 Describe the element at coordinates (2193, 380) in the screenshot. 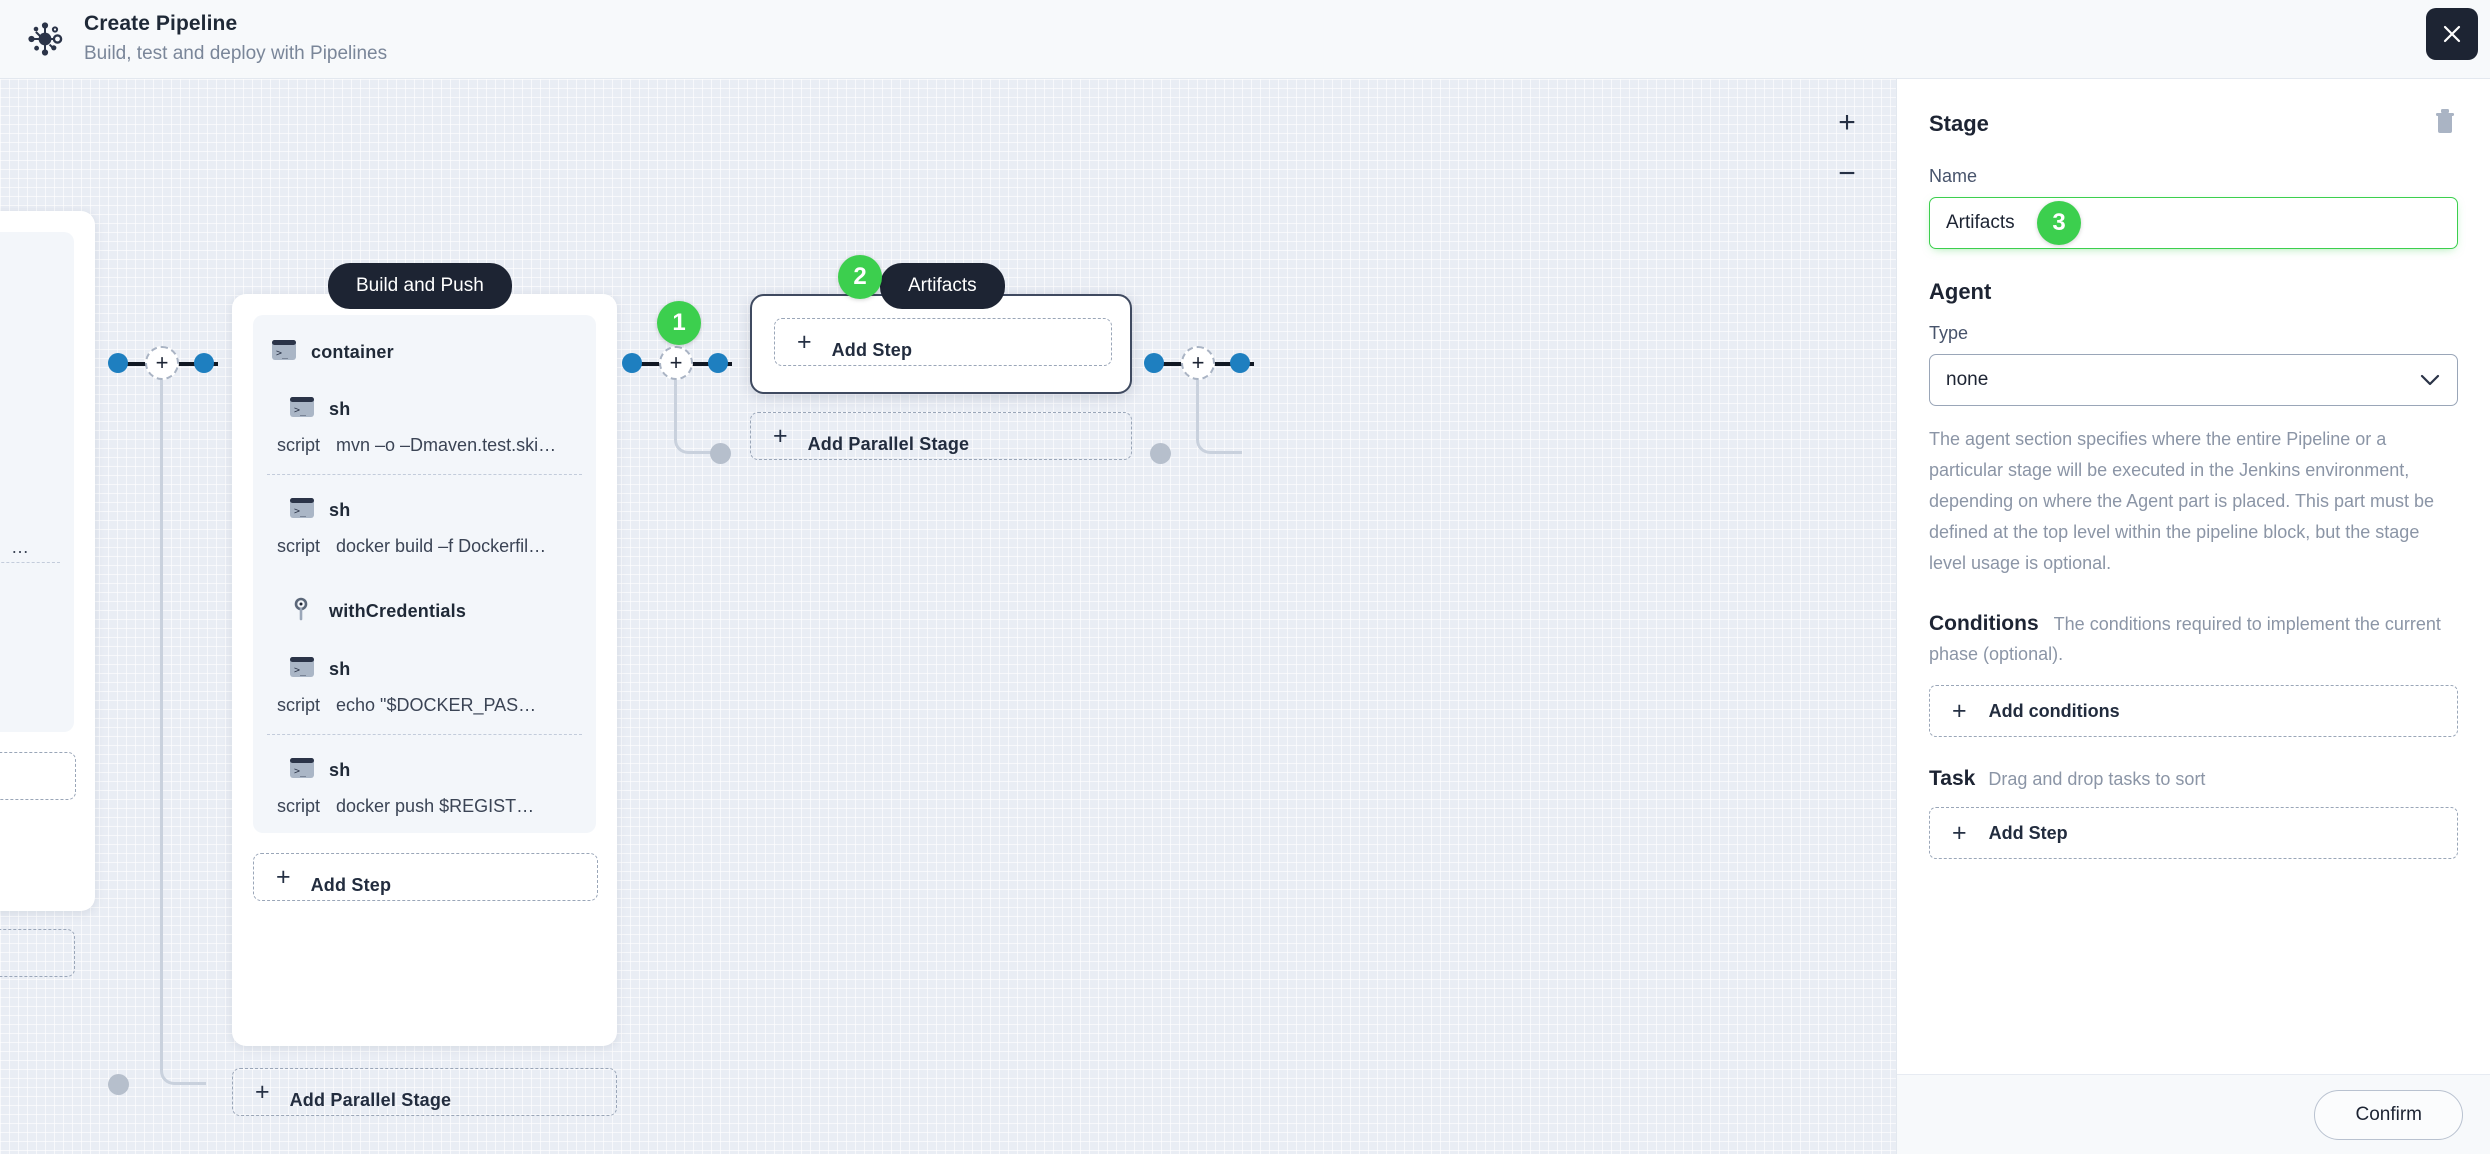

I see `agent-type-select: none` at that location.